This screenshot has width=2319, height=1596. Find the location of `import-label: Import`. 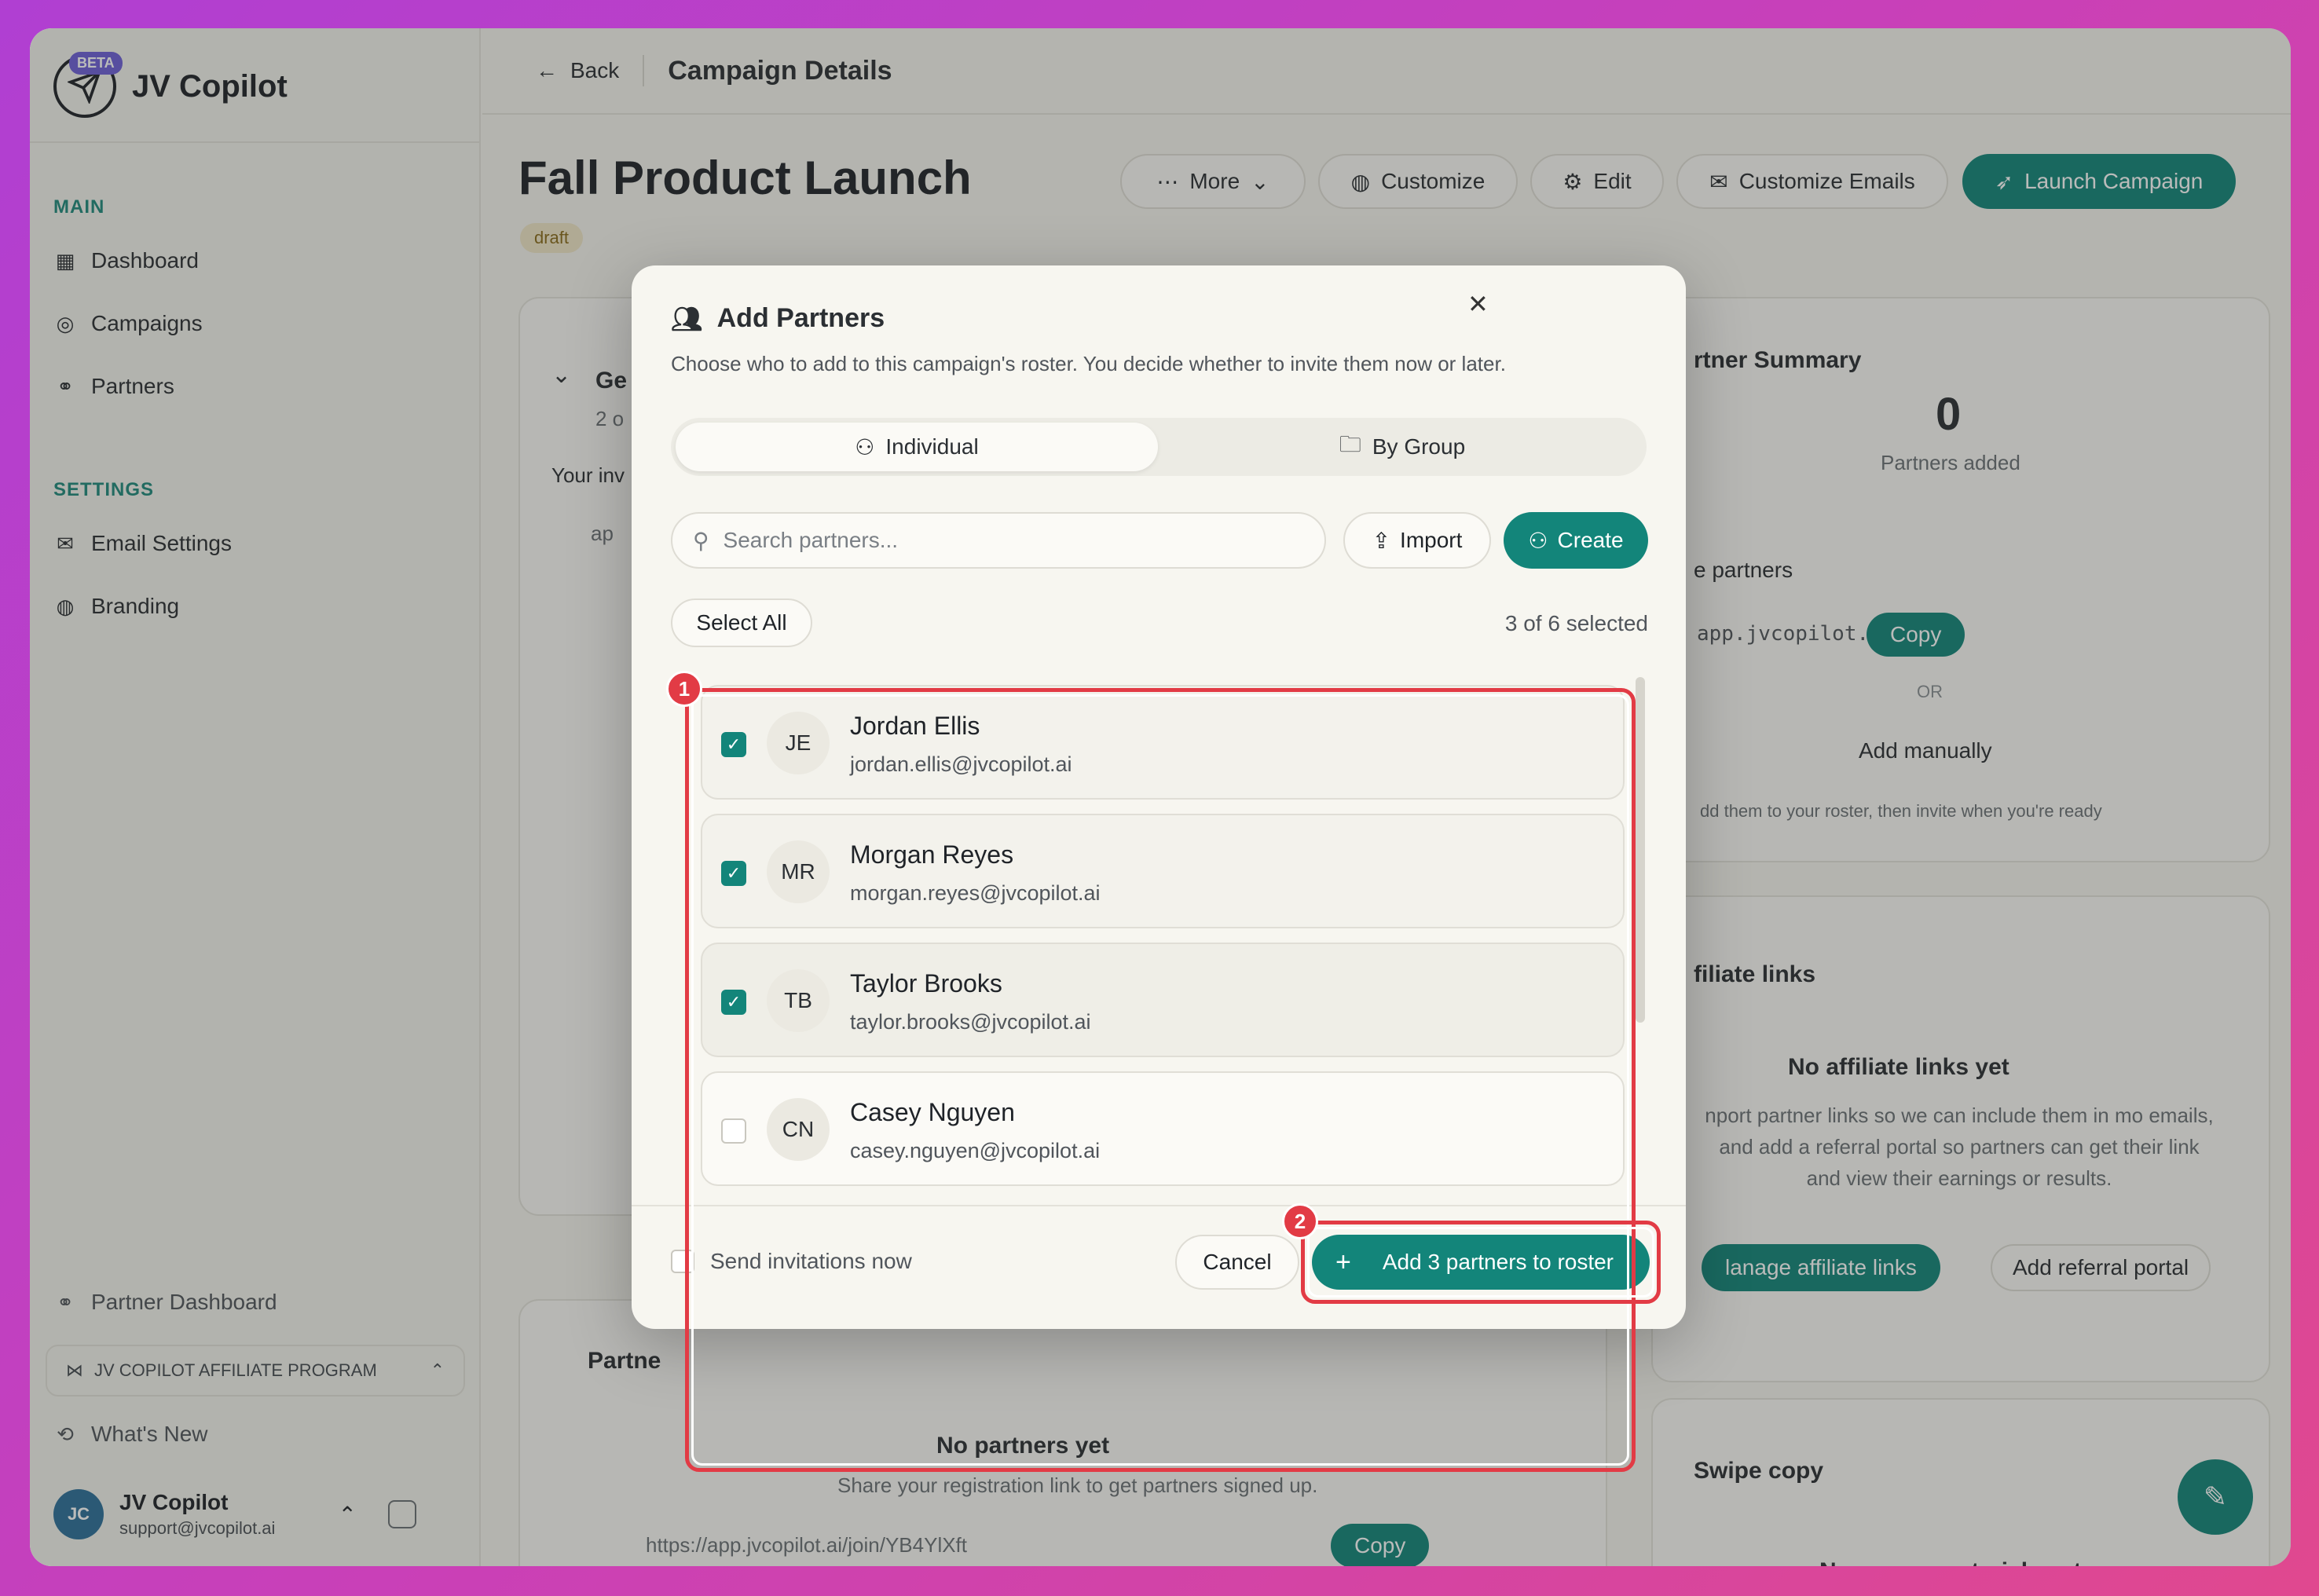

import-label: Import is located at coordinates (1431, 540).